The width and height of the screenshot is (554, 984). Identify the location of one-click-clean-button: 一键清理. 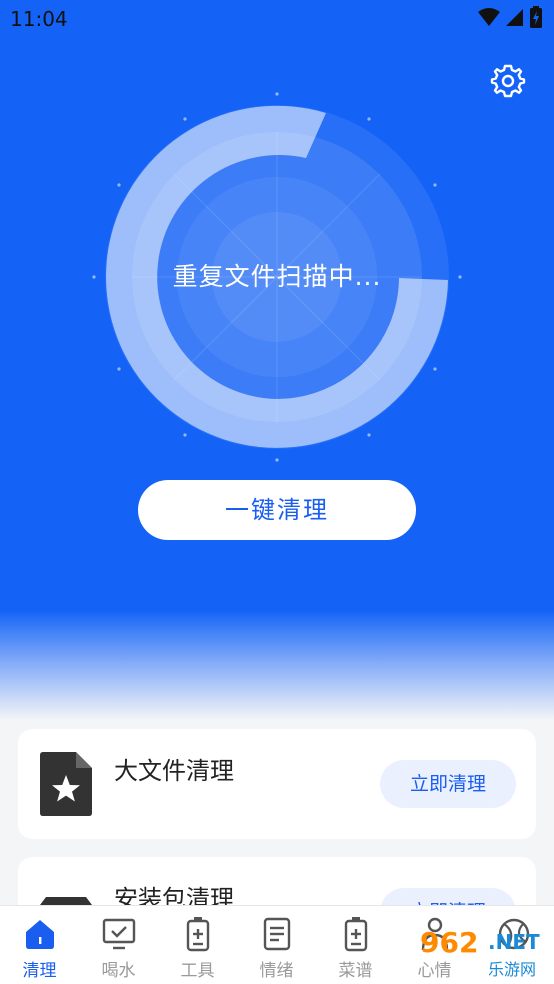
(277, 510).